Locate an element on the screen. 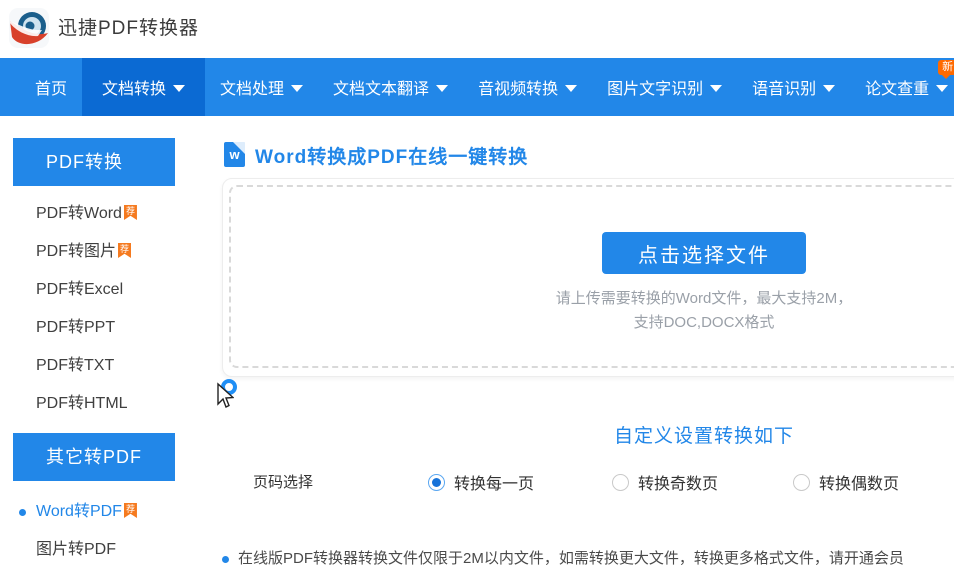  sidebar-item-label: PDF转PPT is located at coordinates (76, 327).